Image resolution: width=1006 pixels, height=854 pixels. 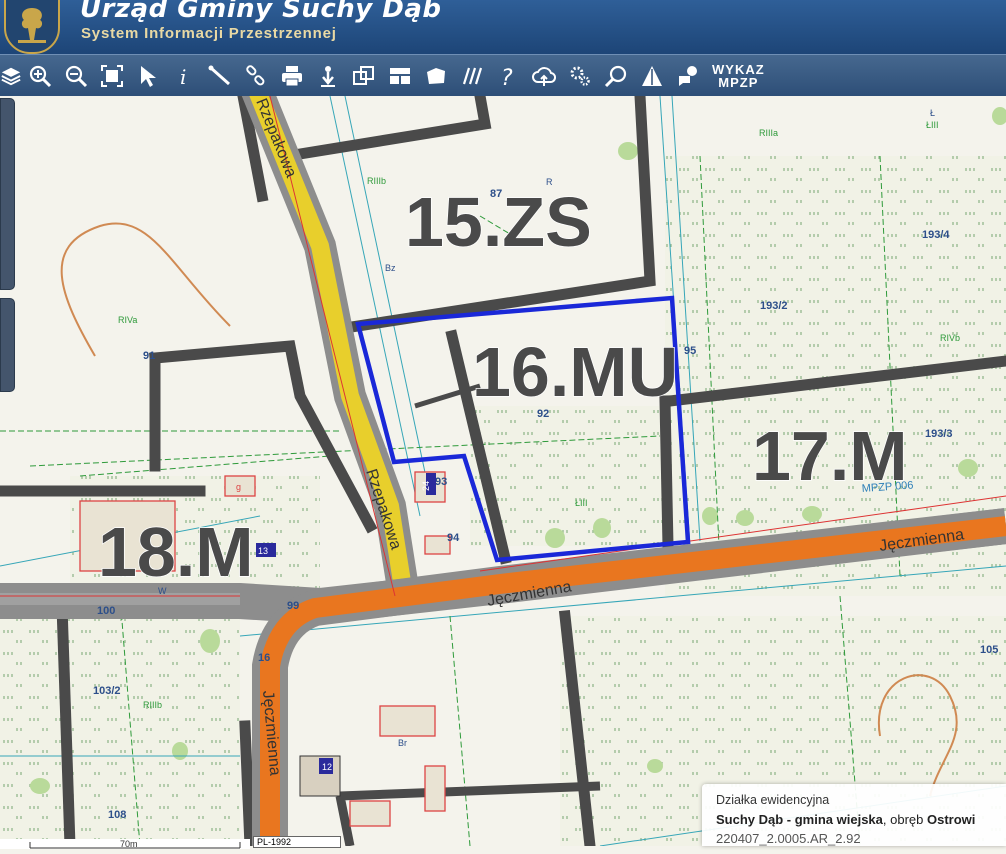 What do you see at coordinates (264, 658) in the screenshot?
I see `parcel-number: 16` at bounding box center [264, 658].